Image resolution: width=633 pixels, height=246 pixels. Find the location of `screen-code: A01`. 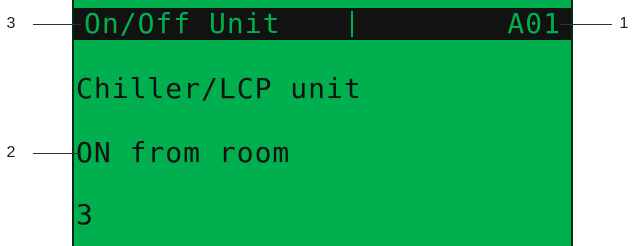

screen-code: A01 is located at coordinates (534, 23).